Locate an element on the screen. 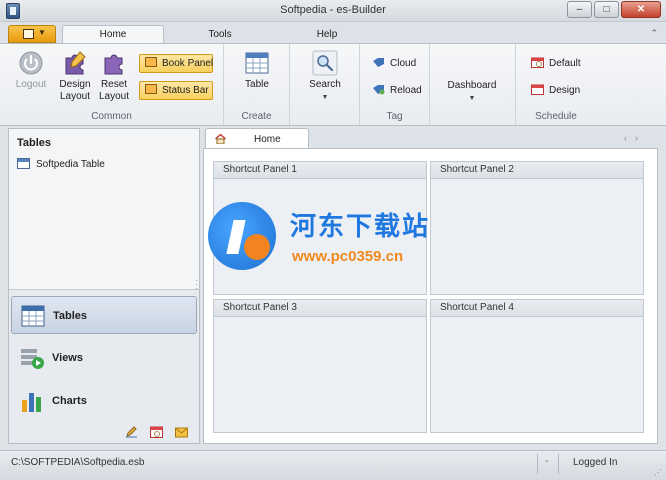  nav-item-label: Views is located at coordinates (67, 358).